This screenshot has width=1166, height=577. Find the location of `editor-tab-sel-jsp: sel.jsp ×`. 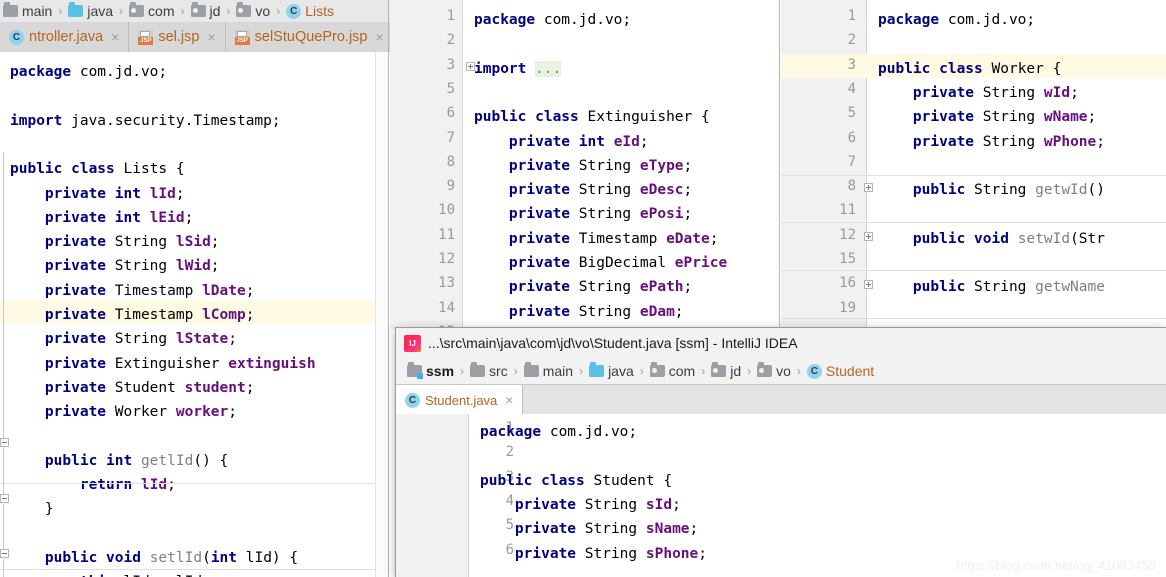

editor-tab-sel-jsp: sel.jsp × is located at coordinates (177, 37).